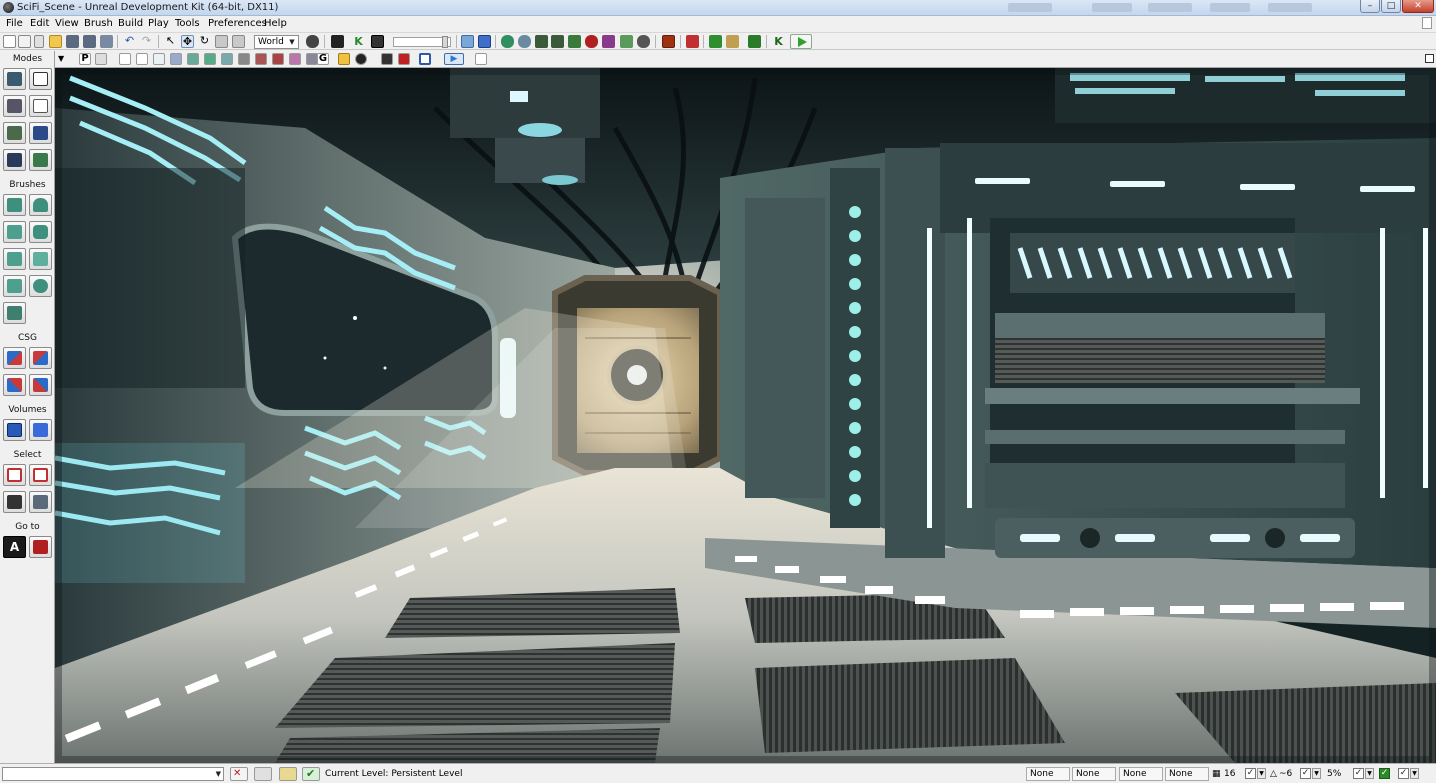  What do you see at coordinates (337, 41) in the screenshot?
I see `kismet-icon` at bounding box center [337, 41].